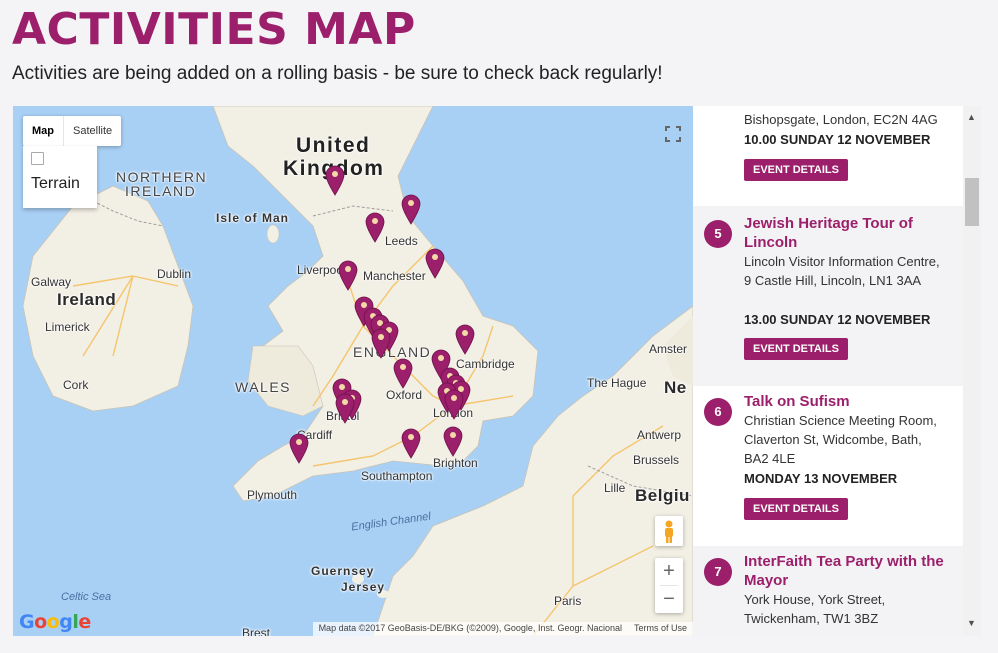 The image size is (998, 653). What do you see at coordinates (615, 488) in the screenshot?
I see `label-lille: Lille` at bounding box center [615, 488].